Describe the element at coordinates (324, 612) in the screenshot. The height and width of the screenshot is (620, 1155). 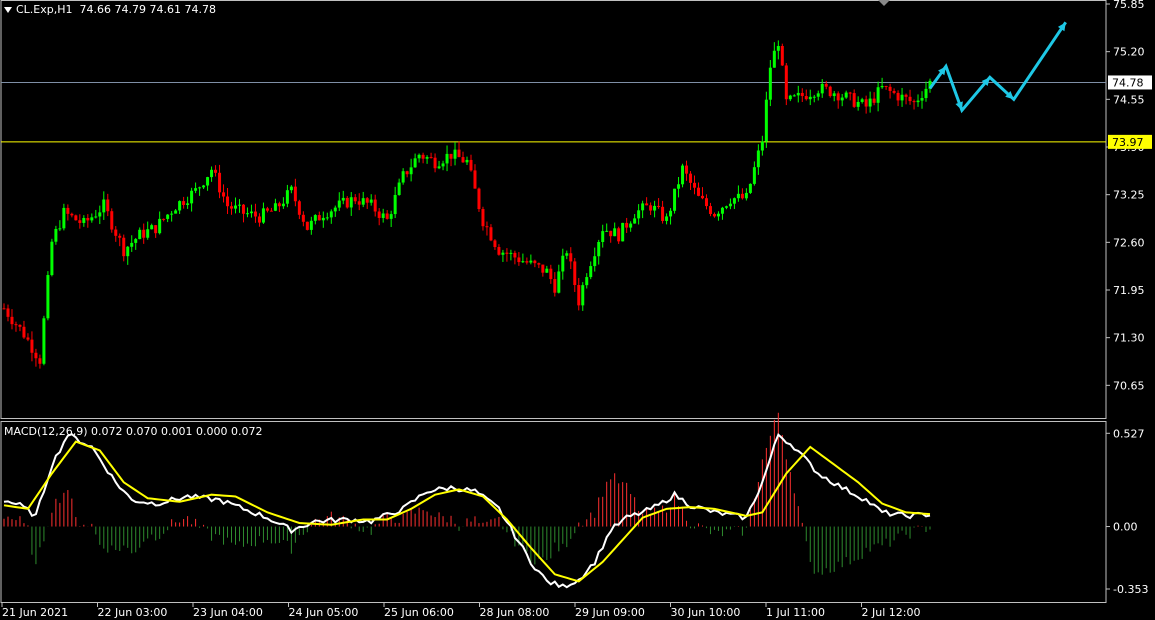
I see `time-tick-label: 24 Jun 05:00` at that location.